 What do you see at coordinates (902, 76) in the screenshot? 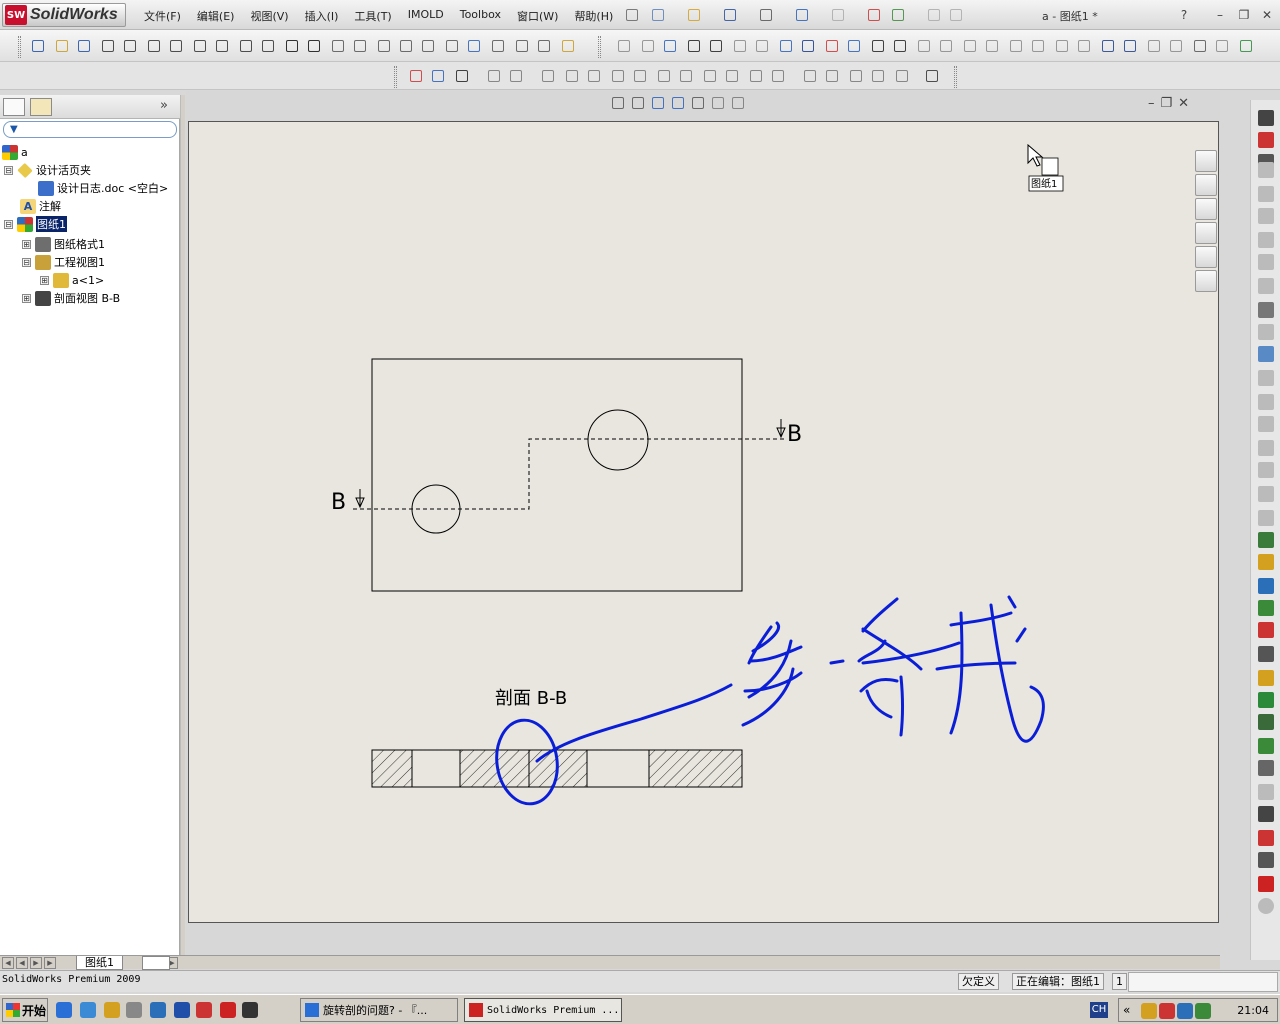
I see `lock-icon` at bounding box center [902, 76].